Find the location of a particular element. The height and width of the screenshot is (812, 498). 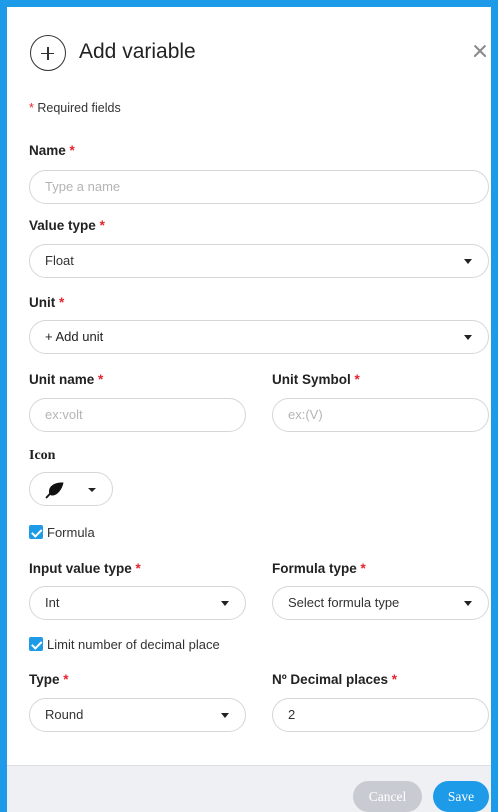

value-type-label: Value type * is located at coordinates (67, 225).